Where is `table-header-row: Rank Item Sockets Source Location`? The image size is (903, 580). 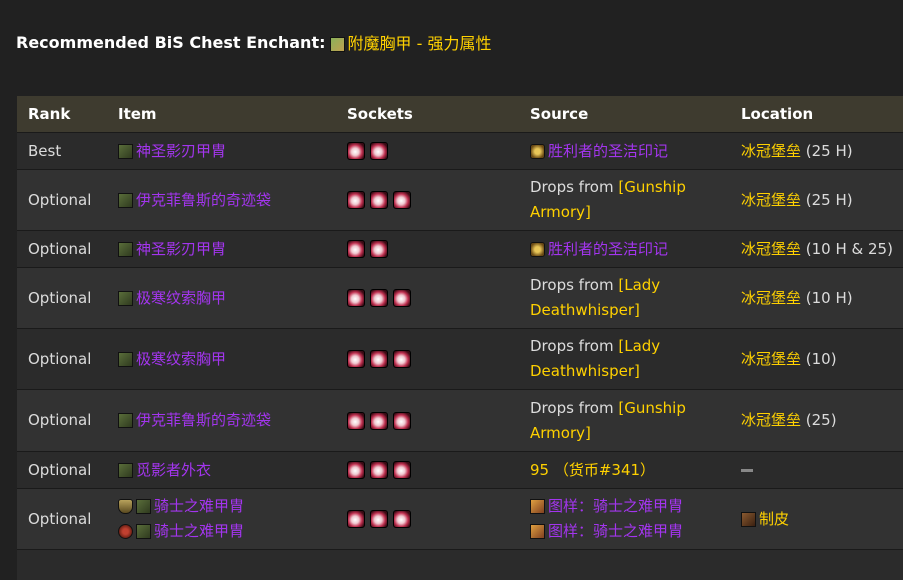
table-header-row: Rank Item Sockets Source Location is located at coordinates (460, 114).